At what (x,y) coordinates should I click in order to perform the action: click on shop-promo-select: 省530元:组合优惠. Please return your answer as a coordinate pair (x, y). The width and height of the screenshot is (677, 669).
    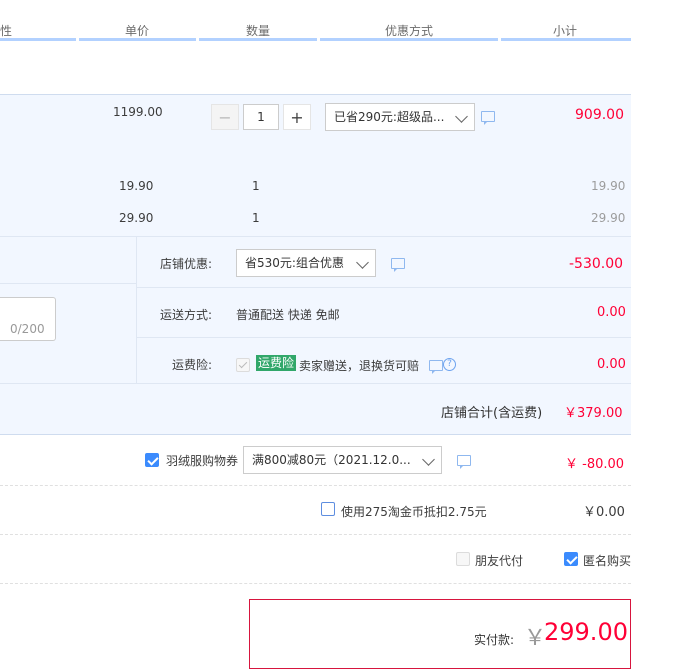
    Looking at the image, I should click on (306, 263).